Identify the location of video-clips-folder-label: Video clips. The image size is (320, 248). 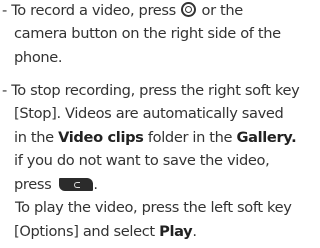
(101, 137).